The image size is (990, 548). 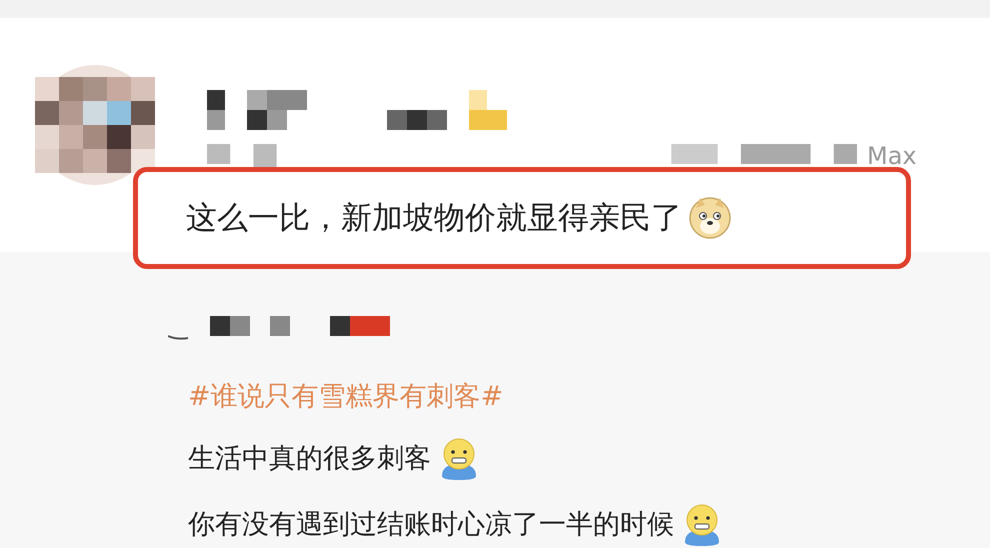 I want to click on device-text: Max, so click(x=892, y=156).